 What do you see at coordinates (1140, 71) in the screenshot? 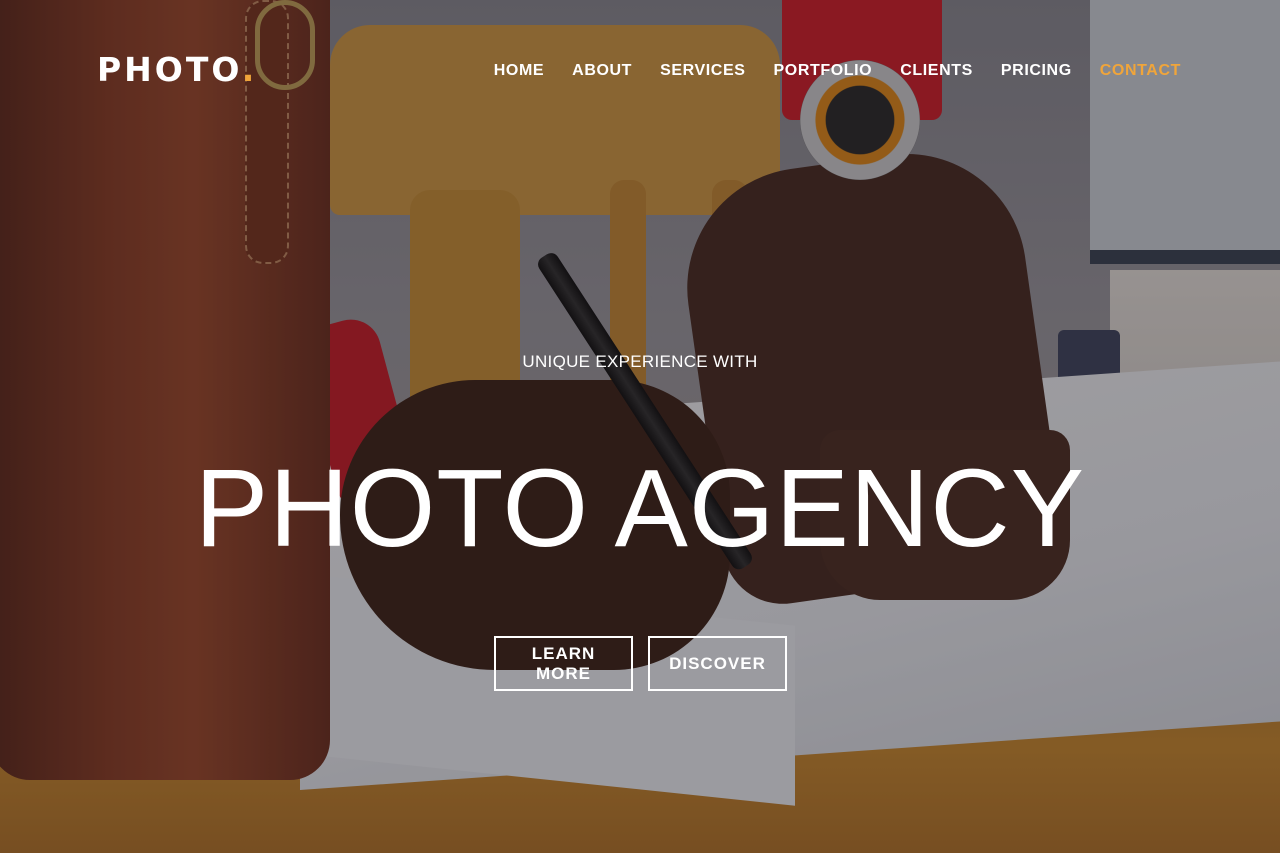
I see `nav-item-contact: CONTACT` at bounding box center [1140, 71].